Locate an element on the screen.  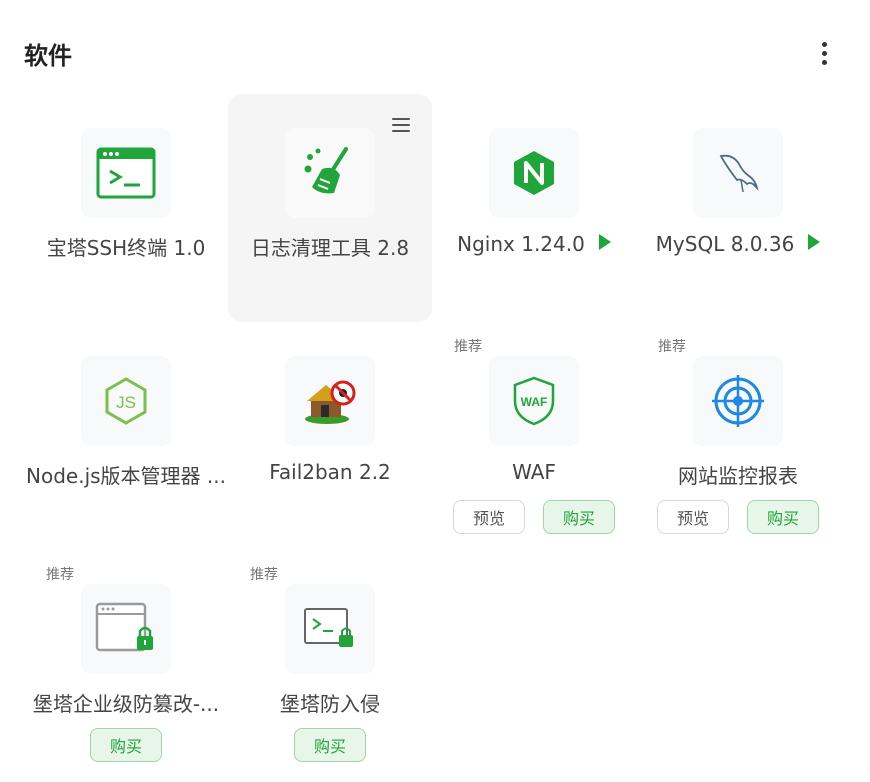
broom-icon is located at coordinates (330, 173).